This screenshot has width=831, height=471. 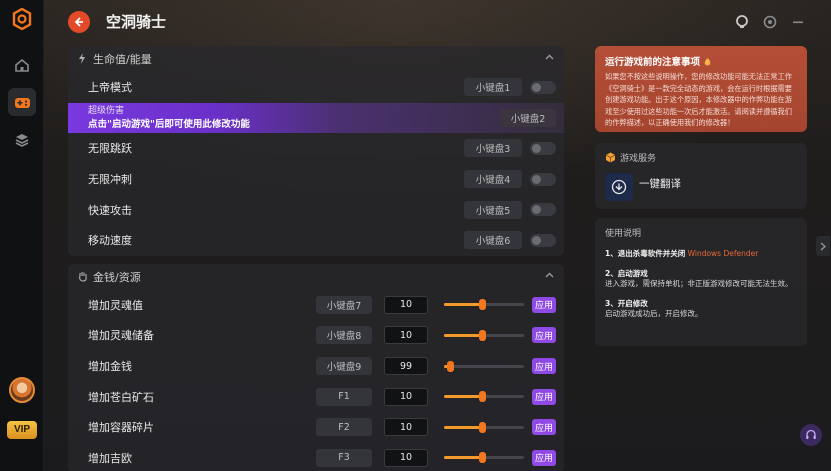 What do you see at coordinates (528, 117) in the screenshot?
I see `hotkey-badge: 小键盘2` at bounding box center [528, 117].